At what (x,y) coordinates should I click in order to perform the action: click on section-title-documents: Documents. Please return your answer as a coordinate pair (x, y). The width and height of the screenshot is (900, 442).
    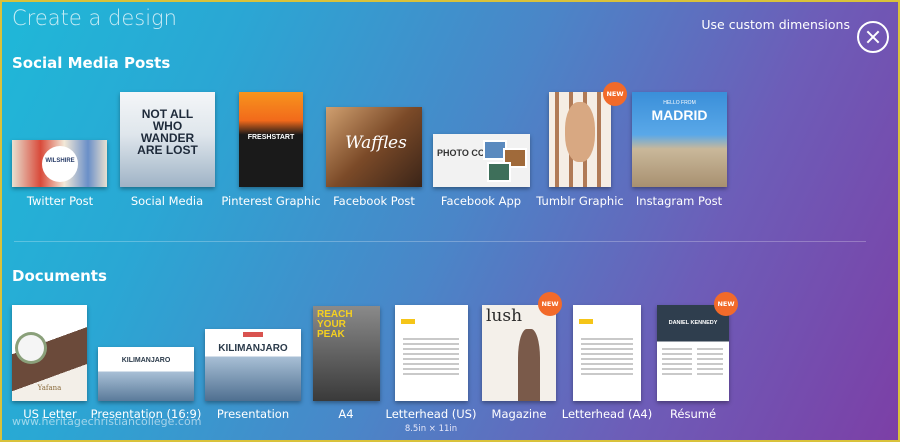
    Looking at the image, I should click on (59, 276).